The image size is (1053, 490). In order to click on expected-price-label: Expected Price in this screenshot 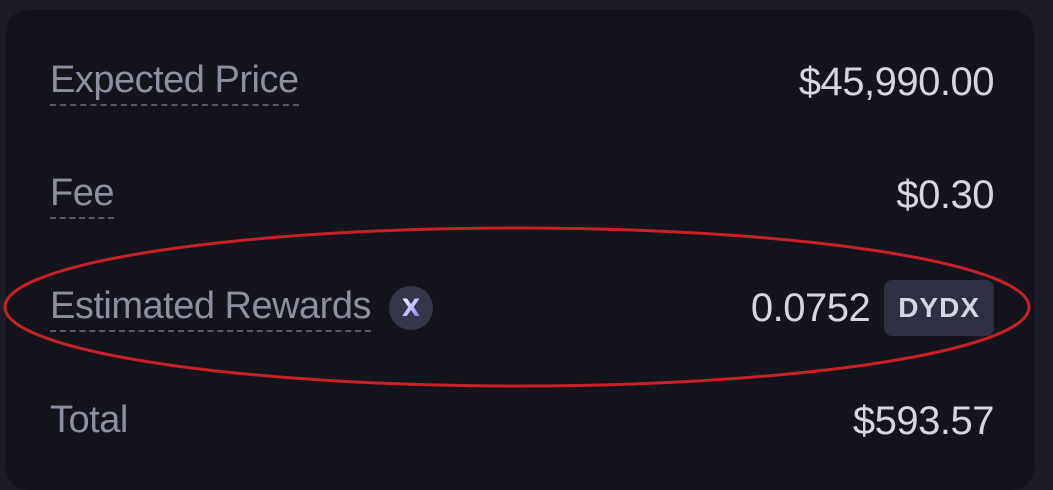, I will do `click(174, 82)`.